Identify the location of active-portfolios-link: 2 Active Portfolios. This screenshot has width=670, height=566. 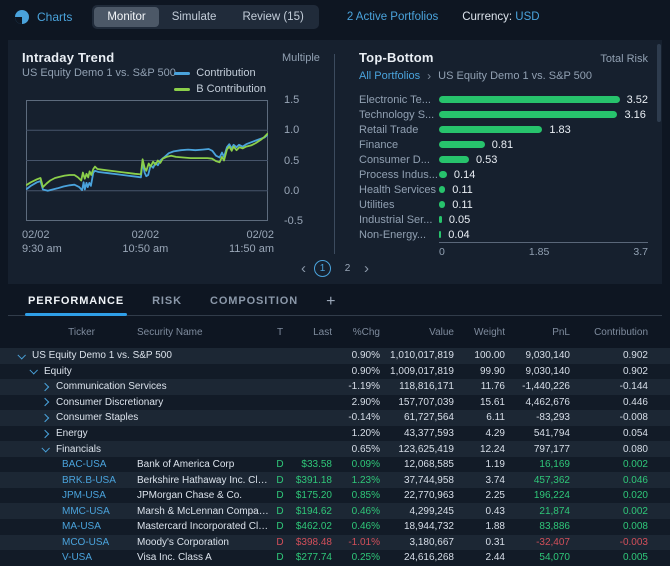
(392, 17).